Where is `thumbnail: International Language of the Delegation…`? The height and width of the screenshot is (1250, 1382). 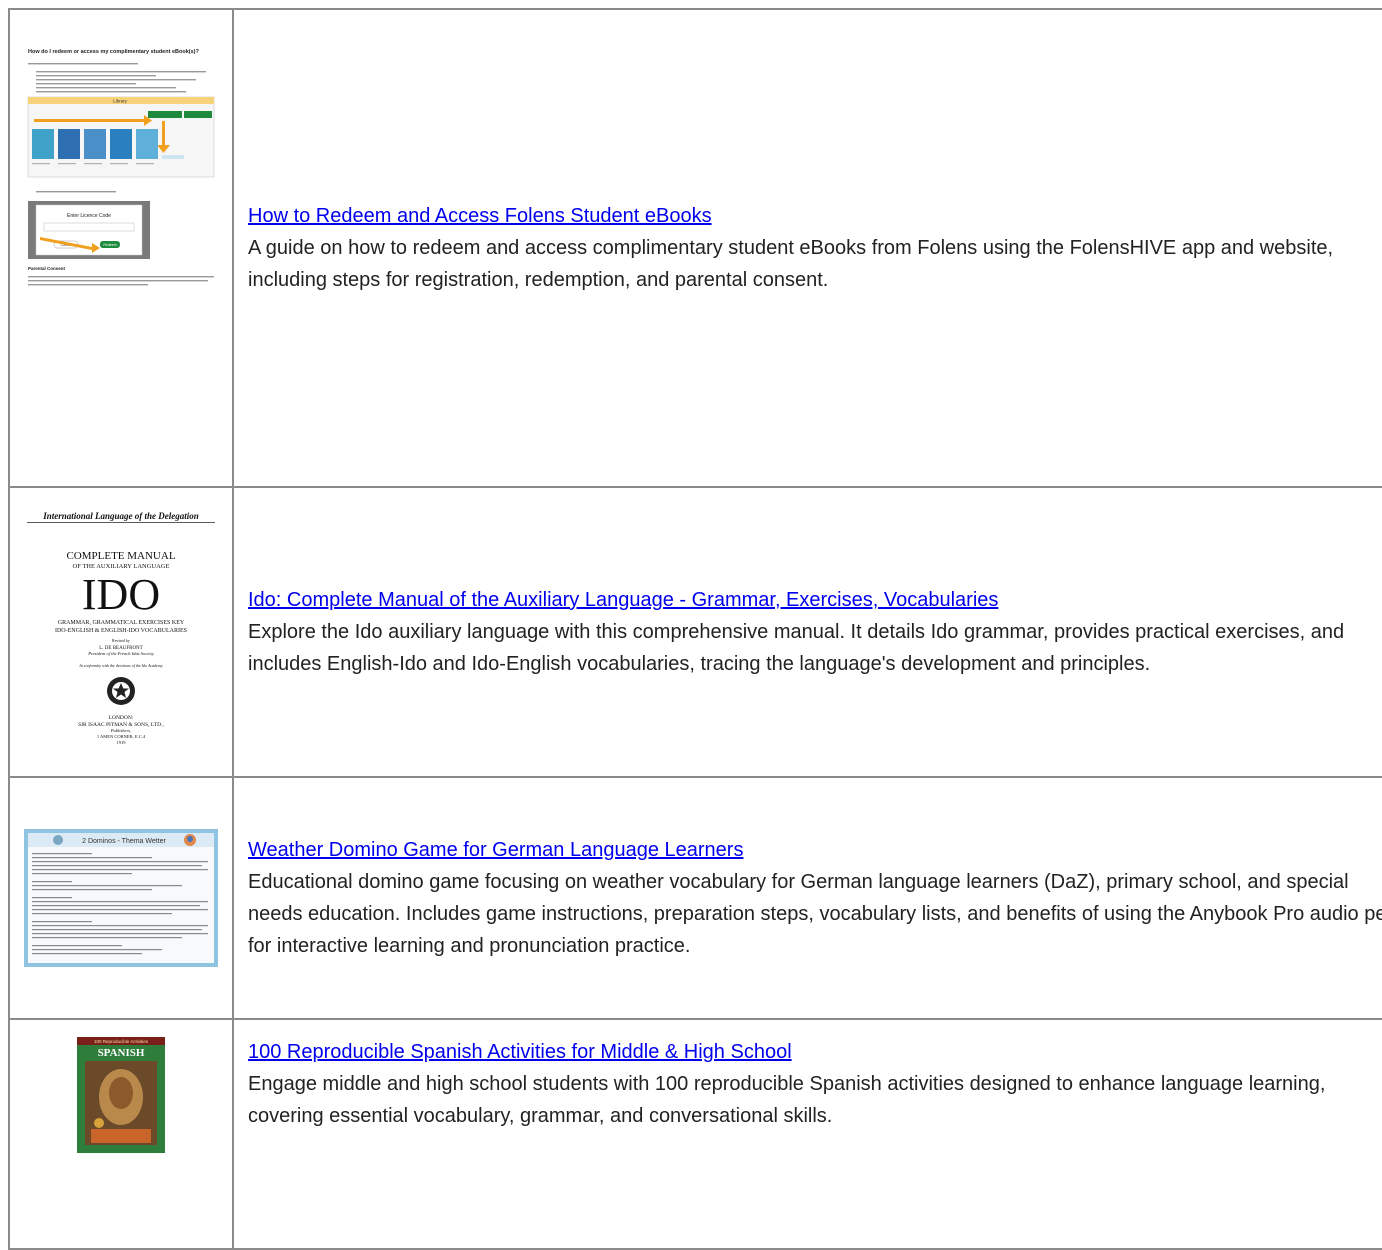
thumbnail: International Language of the Delegation… is located at coordinates (121, 632).